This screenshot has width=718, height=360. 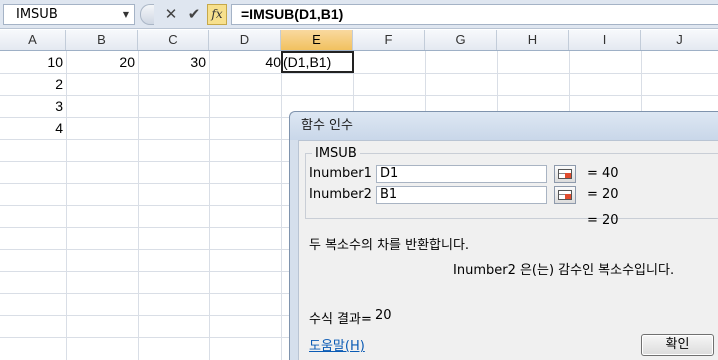 What do you see at coordinates (33, 40) in the screenshot?
I see `column-header-a: A` at bounding box center [33, 40].